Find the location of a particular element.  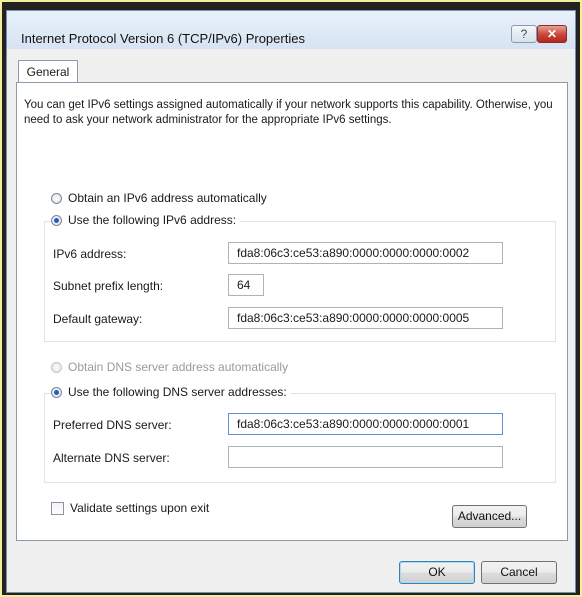

cancel-button: Cancel is located at coordinates (519, 572).